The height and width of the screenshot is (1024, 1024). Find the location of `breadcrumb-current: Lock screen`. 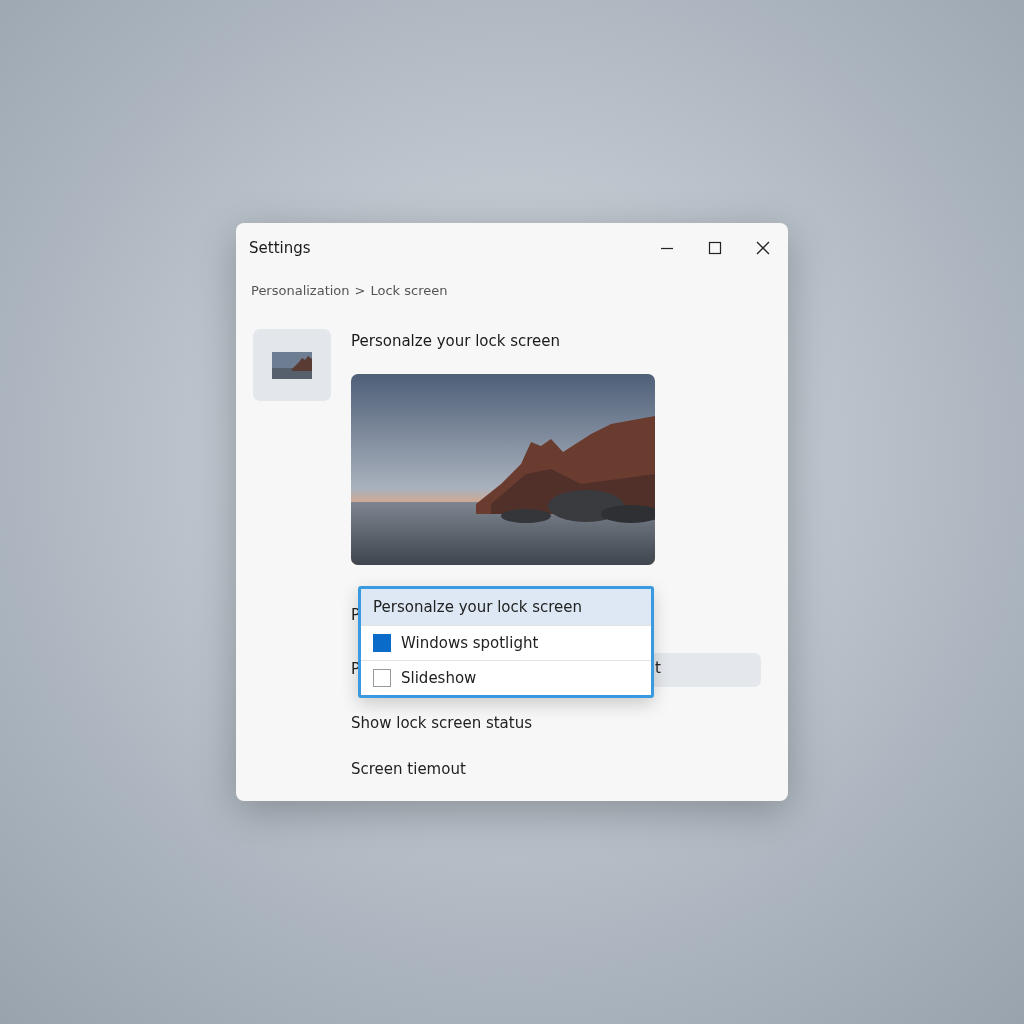

breadcrumb-current: Lock screen is located at coordinates (409, 290).